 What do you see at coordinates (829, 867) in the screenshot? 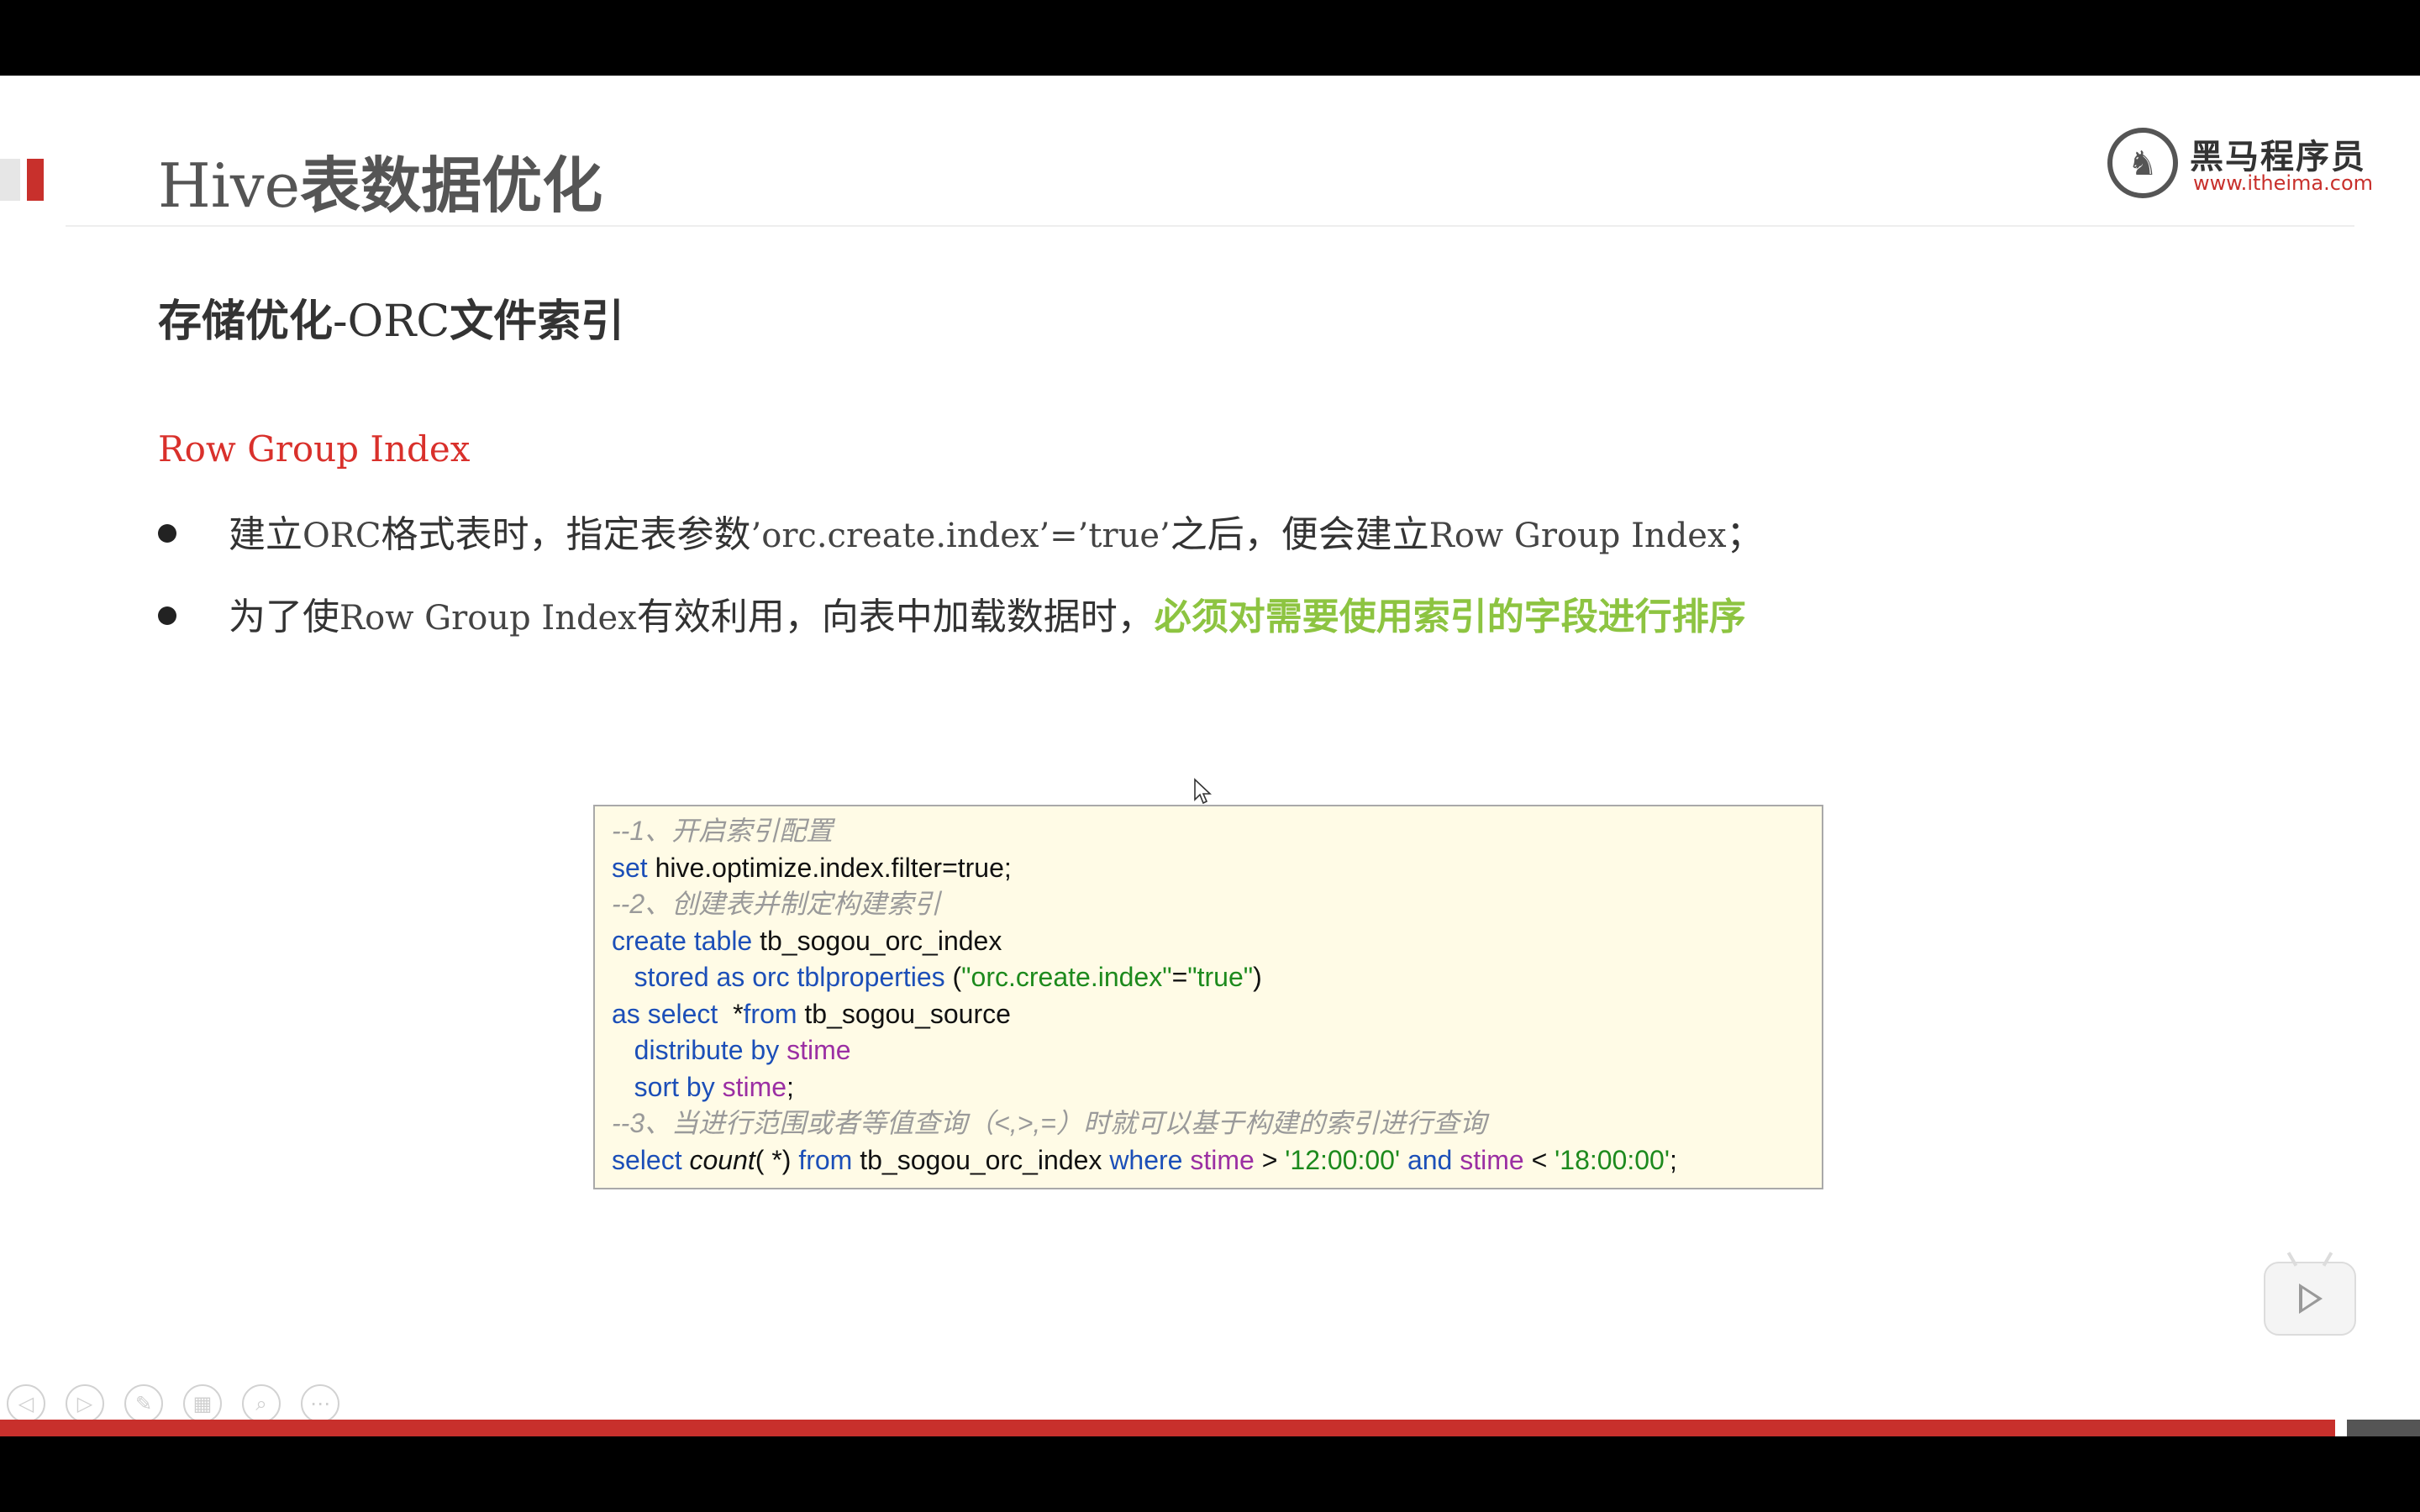
I see `code-text: hive.optimize.index.filter=true;` at bounding box center [829, 867].